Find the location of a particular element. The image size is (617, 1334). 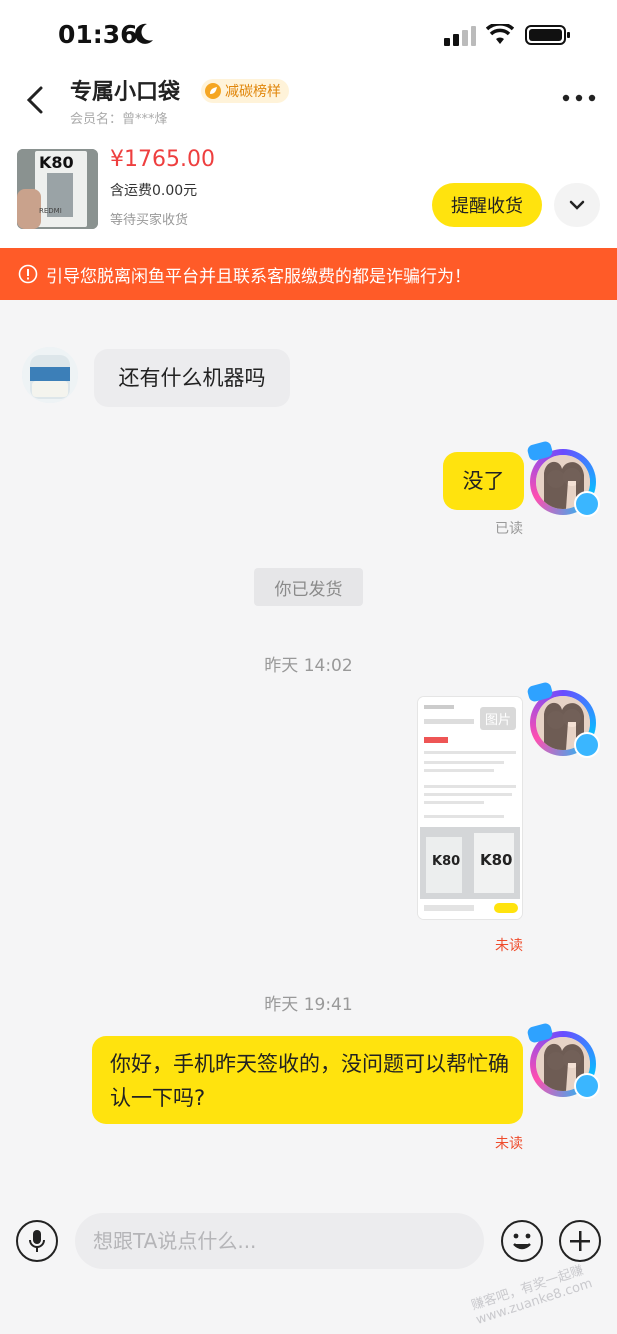

message-bubble-incoming: 还有什么机器吗 is located at coordinates (192, 378).